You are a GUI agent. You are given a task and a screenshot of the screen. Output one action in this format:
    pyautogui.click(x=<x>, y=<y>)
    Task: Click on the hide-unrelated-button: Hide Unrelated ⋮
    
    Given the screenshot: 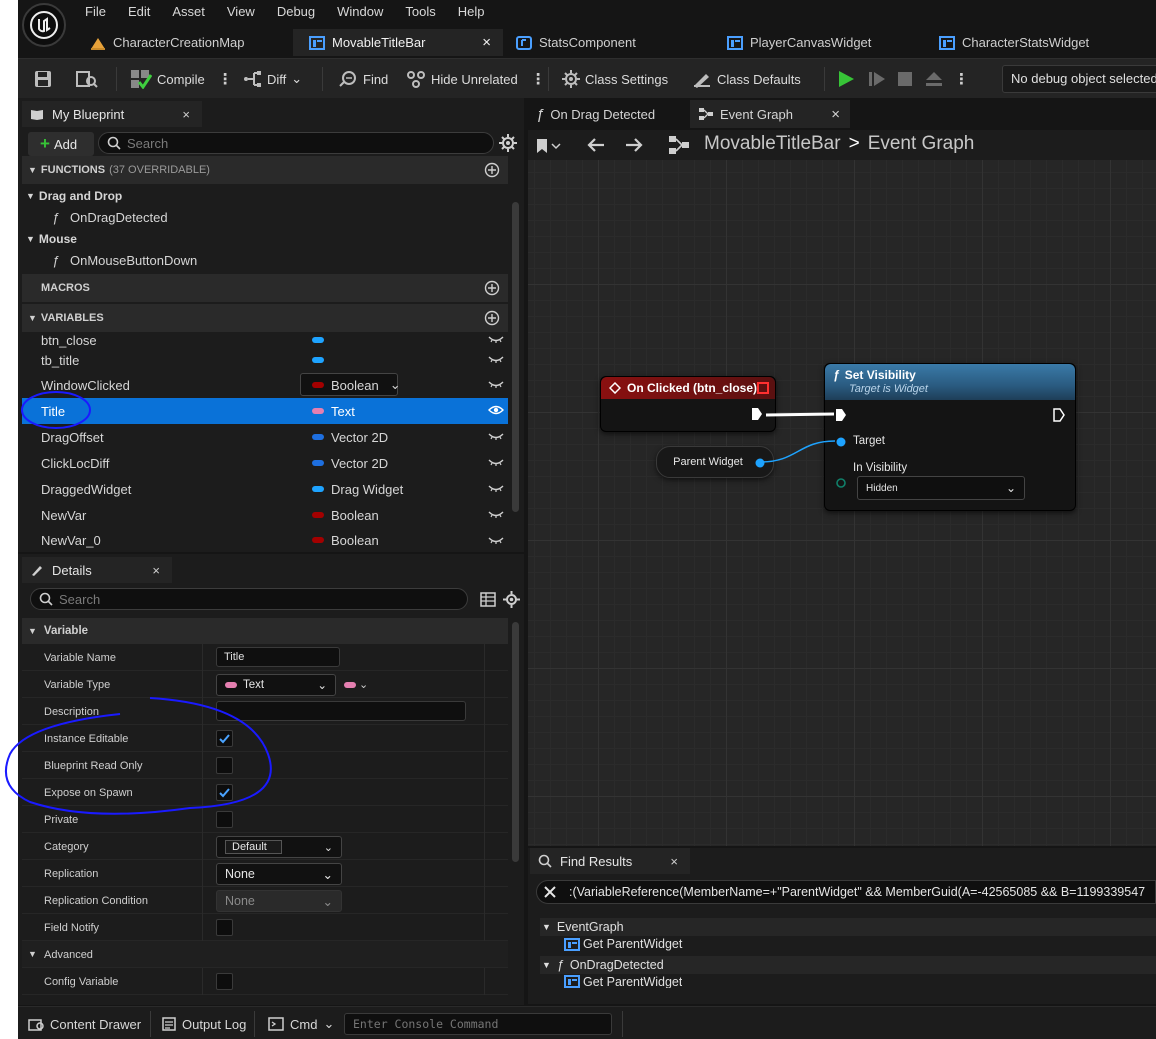 What is the action you would take?
    pyautogui.click(x=476, y=79)
    